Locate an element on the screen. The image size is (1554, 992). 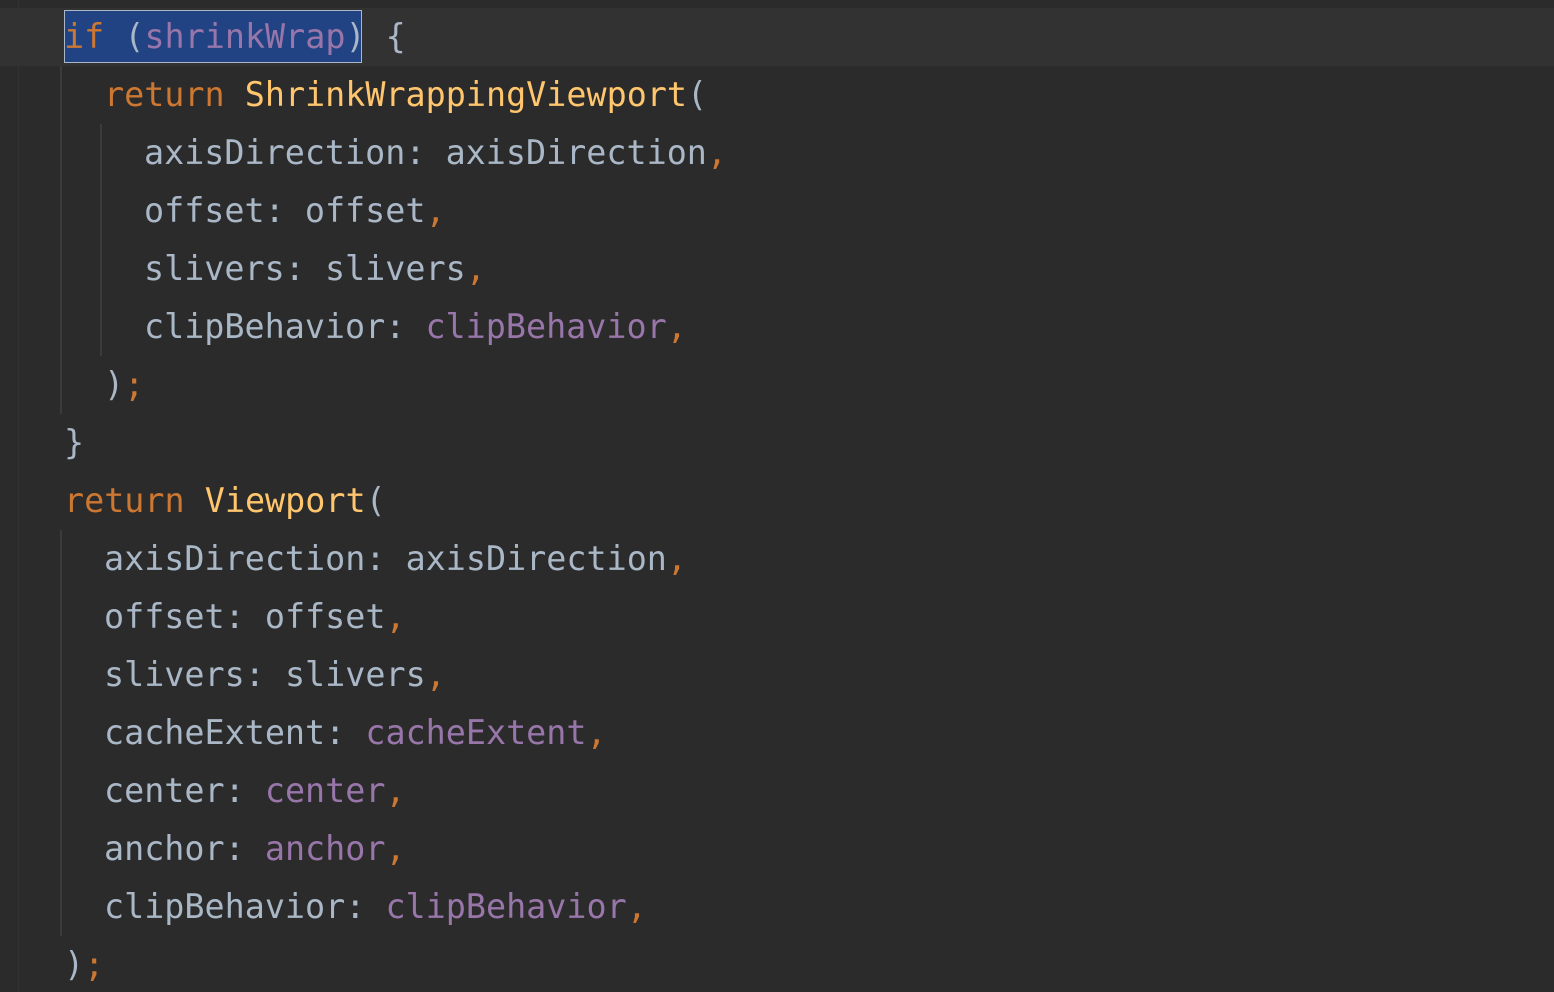
arg-value-field: anchor is located at coordinates (325, 848).